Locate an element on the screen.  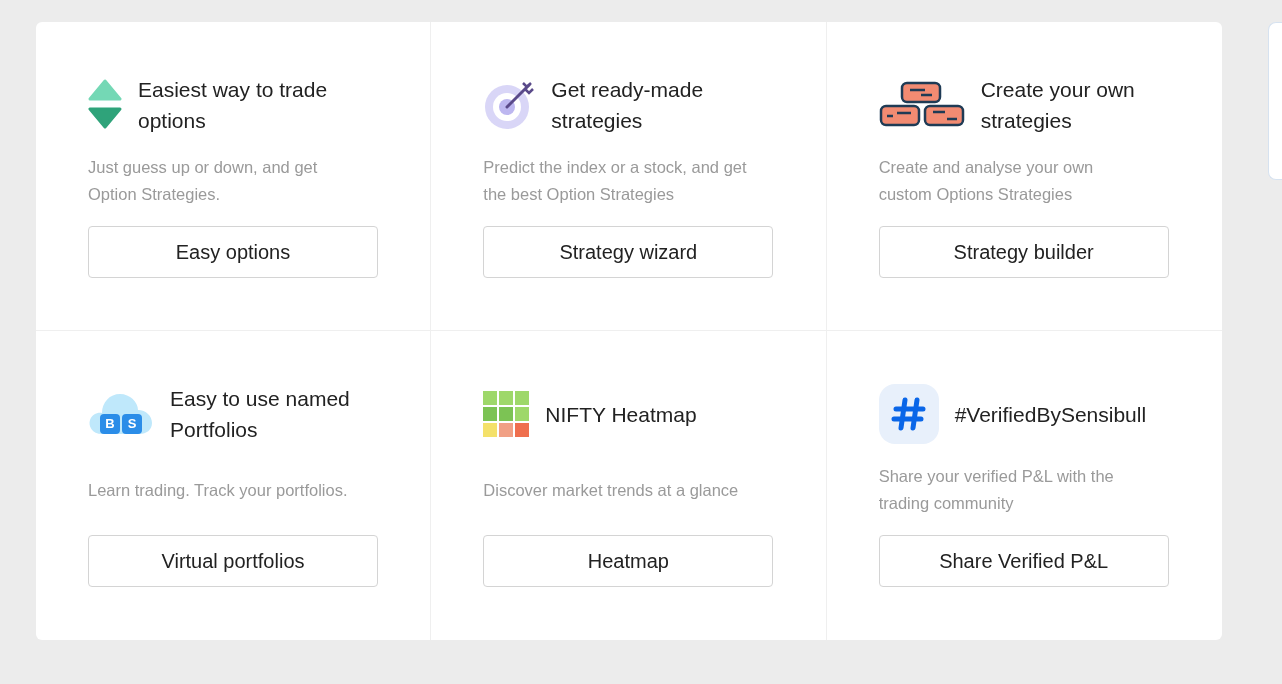
feature-description: Create and analyse your own custom Options Strategies is located at coordinates (986, 181).